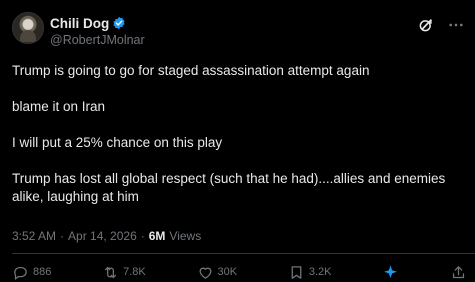 The width and height of the screenshot is (475, 282). I want to click on tweet-paragraph: blame it on Iran, so click(59, 106).